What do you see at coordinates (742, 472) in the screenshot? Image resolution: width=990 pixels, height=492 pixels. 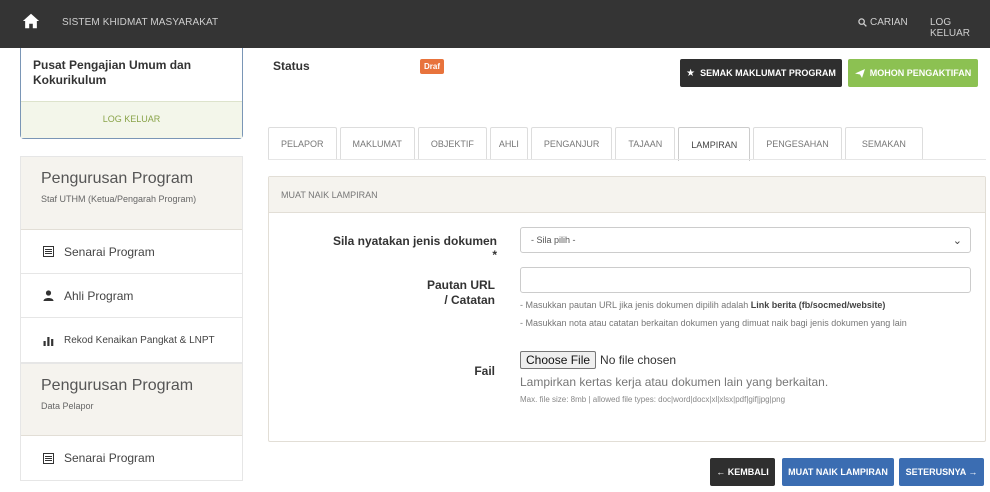 I see `back-button: ← KEMBALI` at bounding box center [742, 472].